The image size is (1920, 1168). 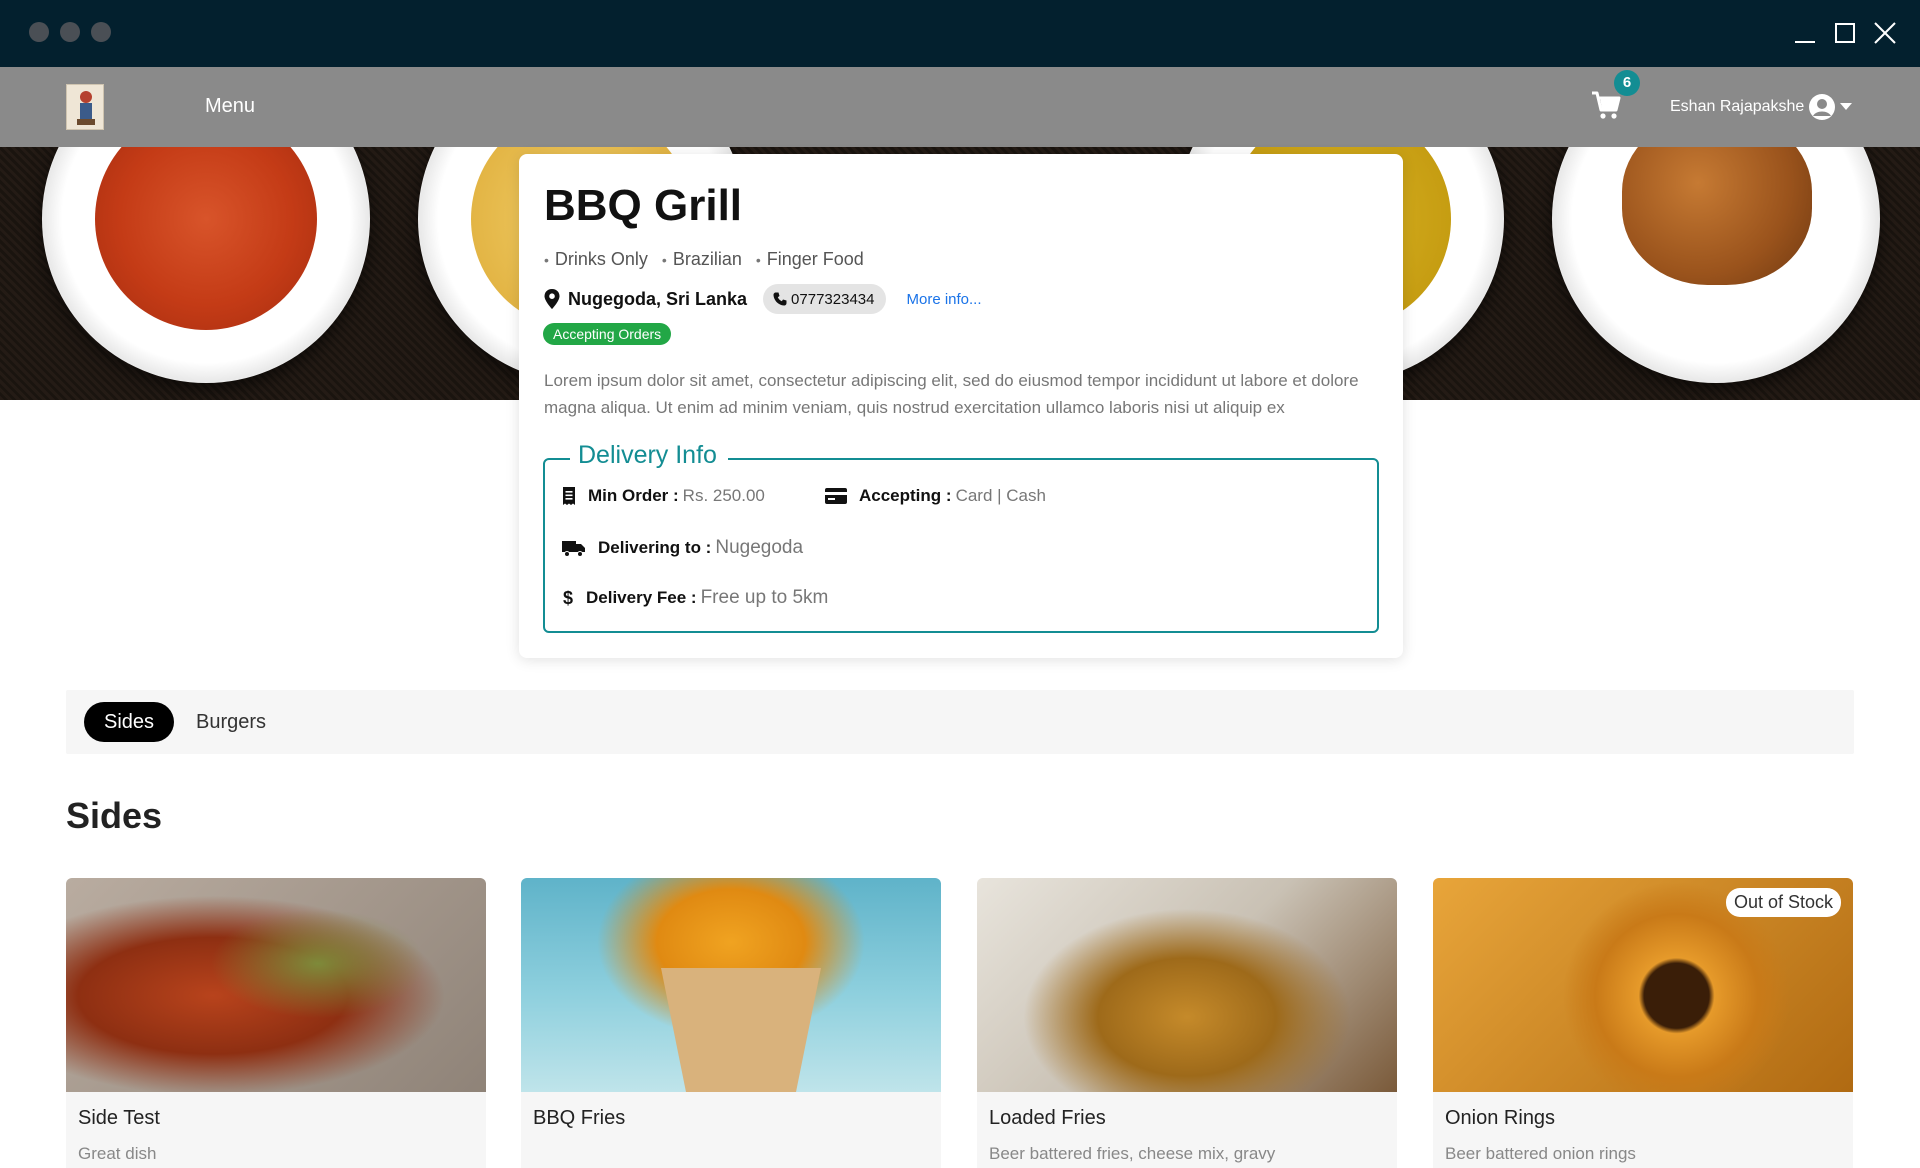 What do you see at coordinates (1822, 107) in the screenshot?
I see `user-avatar-icon` at bounding box center [1822, 107].